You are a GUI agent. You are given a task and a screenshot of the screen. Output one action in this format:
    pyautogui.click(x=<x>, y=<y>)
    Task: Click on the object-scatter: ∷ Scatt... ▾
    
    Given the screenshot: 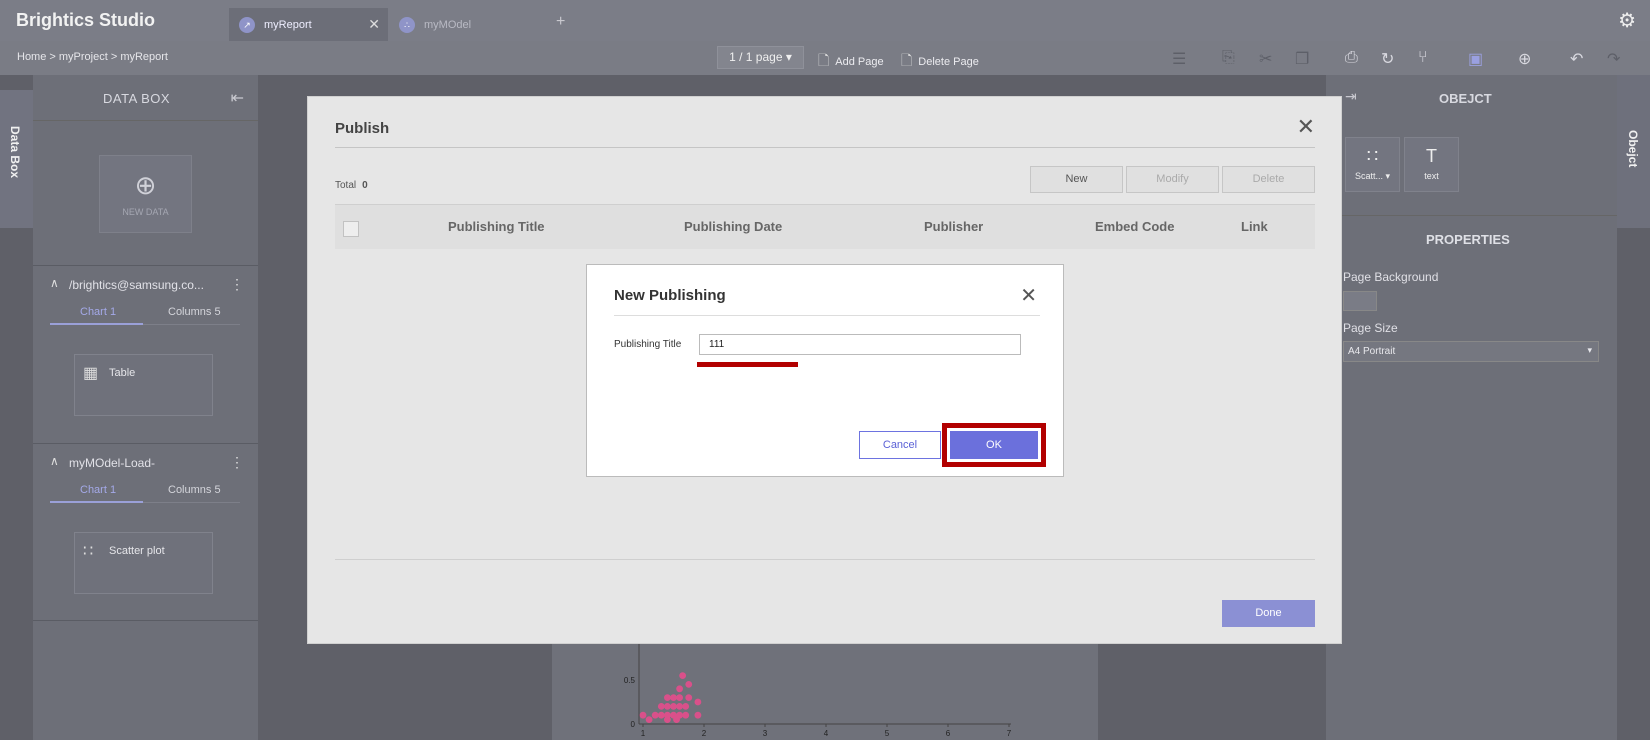 What is the action you would take?
    pyautogui.click(x=1372, y=164)
    